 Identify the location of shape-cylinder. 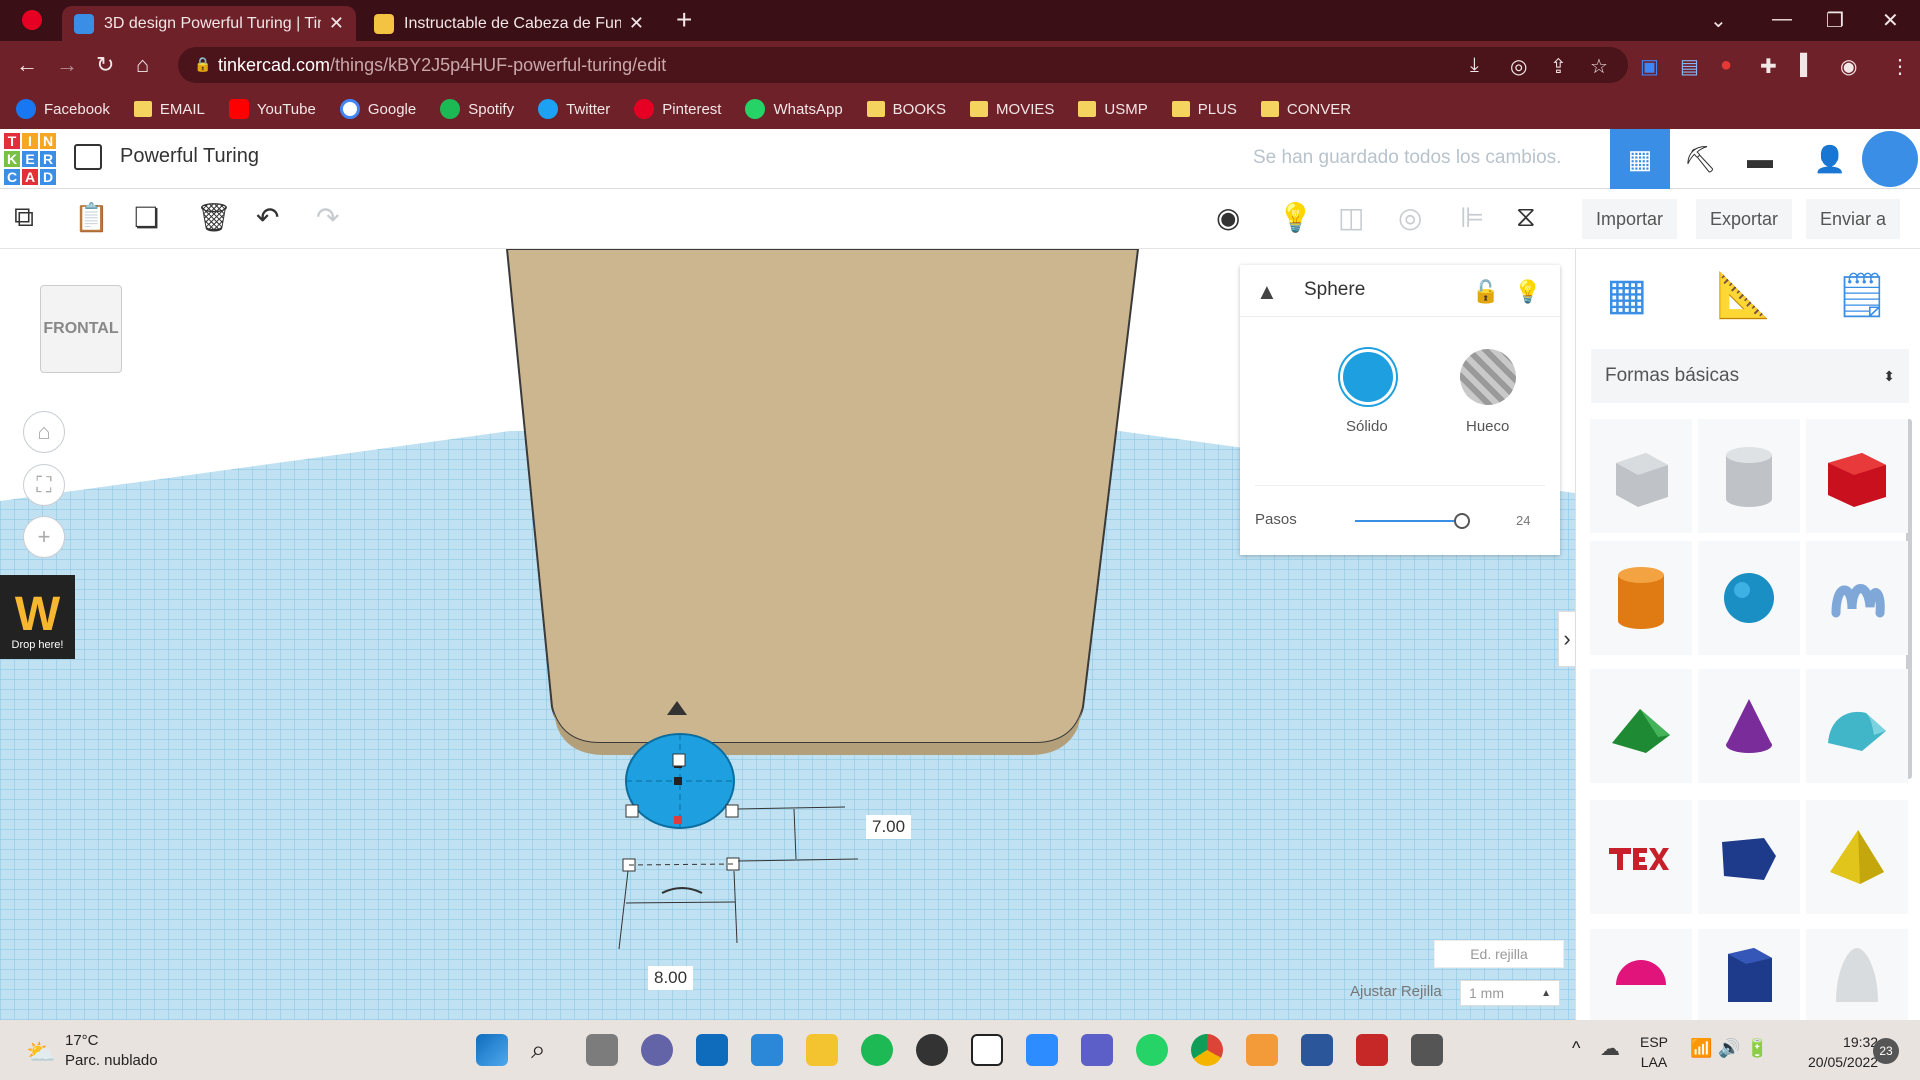
(1641, 598).